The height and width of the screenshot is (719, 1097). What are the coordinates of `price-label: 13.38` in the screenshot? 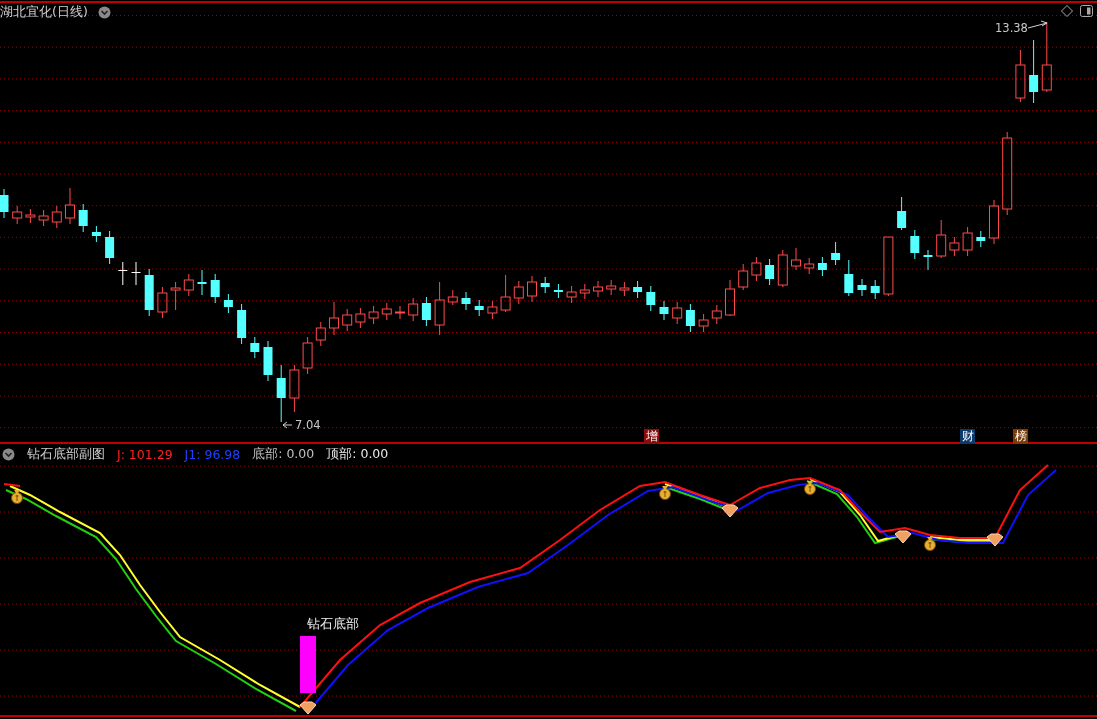 It's located at (1011, 28).